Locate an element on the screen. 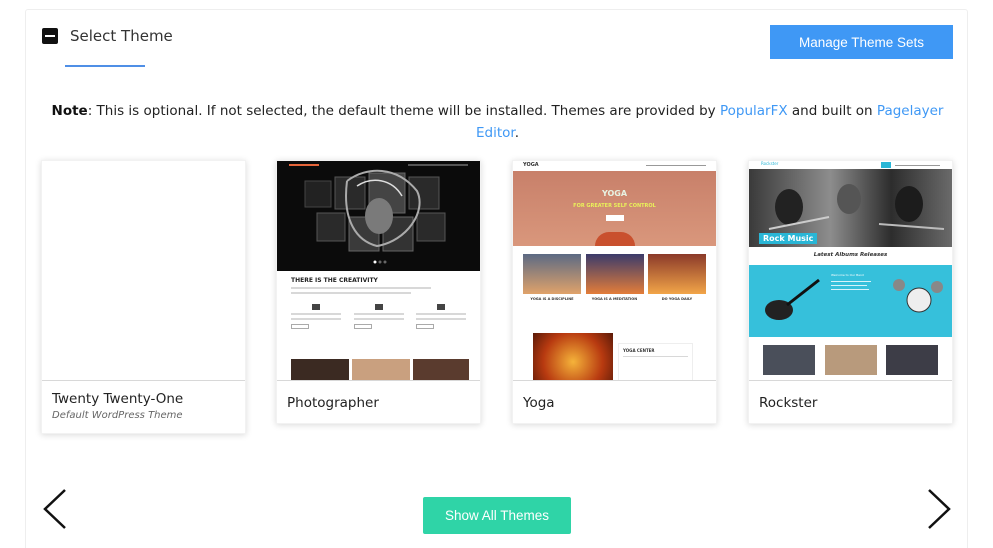 The width and height of the screenshot is (993, 548). yoga-thumb-caption: YOGA IS A MEDITATION is located at coordinates (614, 299).